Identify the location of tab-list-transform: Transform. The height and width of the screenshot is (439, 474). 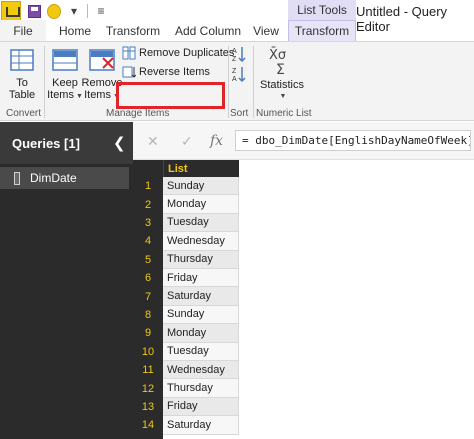
(322, 30).